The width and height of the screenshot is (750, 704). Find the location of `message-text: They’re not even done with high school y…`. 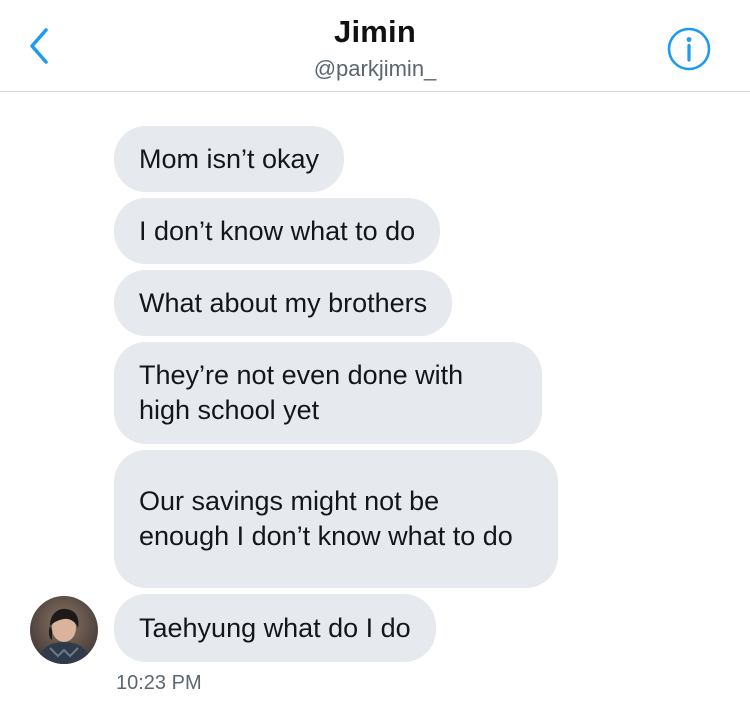

message-text: They’re not even done with high school y… is located at coordinates (301, 392).